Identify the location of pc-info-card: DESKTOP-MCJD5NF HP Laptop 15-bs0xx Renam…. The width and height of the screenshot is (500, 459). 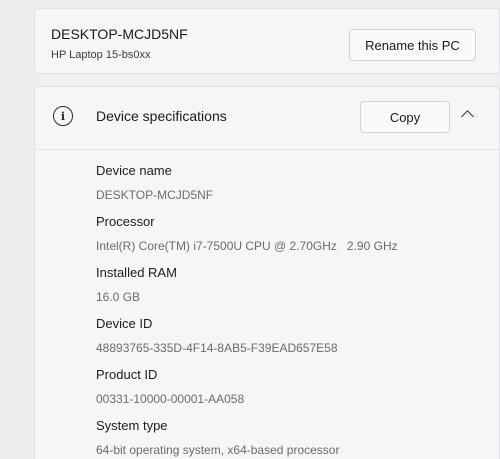
(267, 41).